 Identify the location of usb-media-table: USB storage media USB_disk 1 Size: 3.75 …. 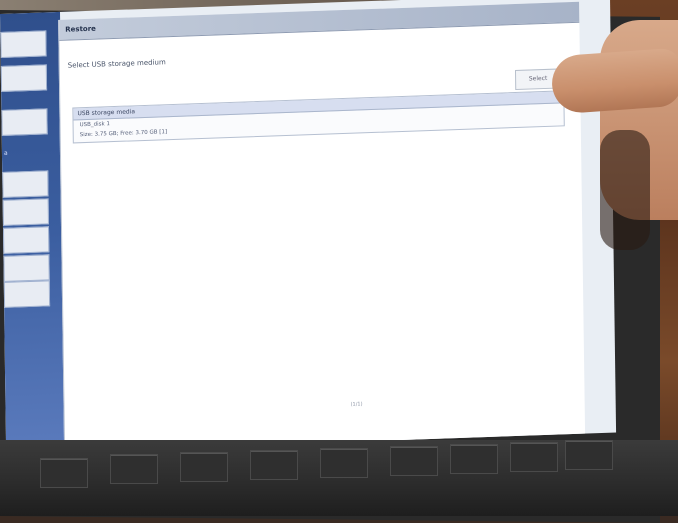
(318, 117).